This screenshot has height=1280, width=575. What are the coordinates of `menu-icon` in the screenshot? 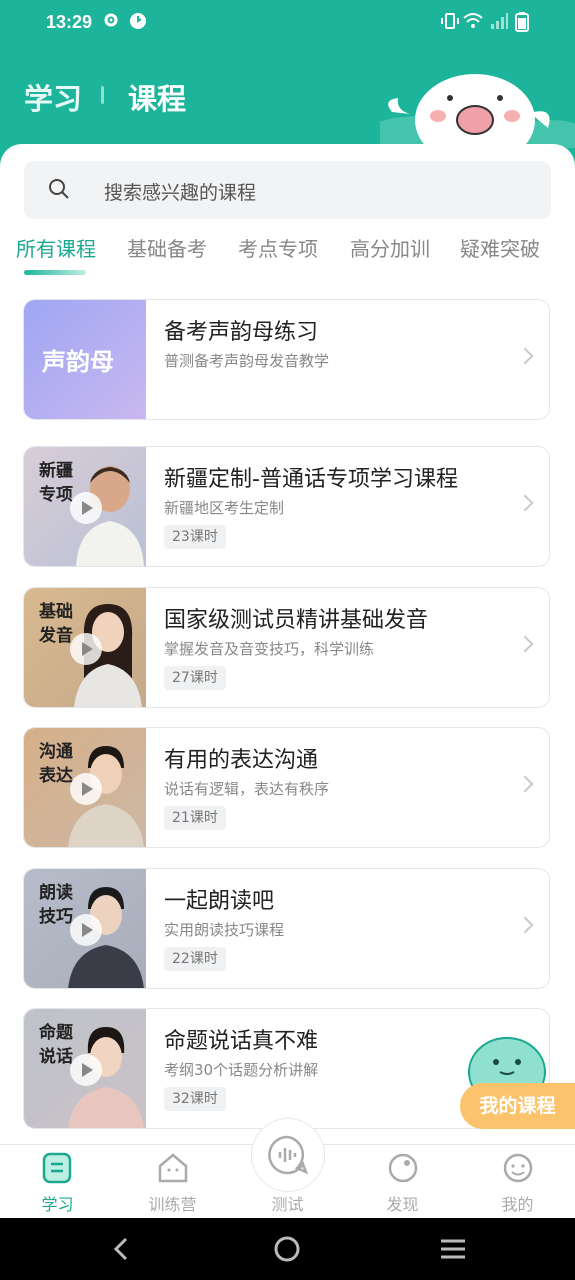 It's located at (453, 1251).